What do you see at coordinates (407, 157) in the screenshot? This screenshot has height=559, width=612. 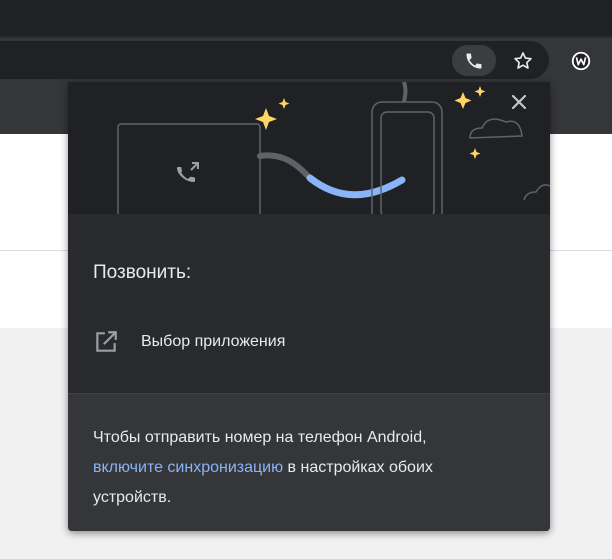 I see `phone-illustration` at bounding box center [407, 157].